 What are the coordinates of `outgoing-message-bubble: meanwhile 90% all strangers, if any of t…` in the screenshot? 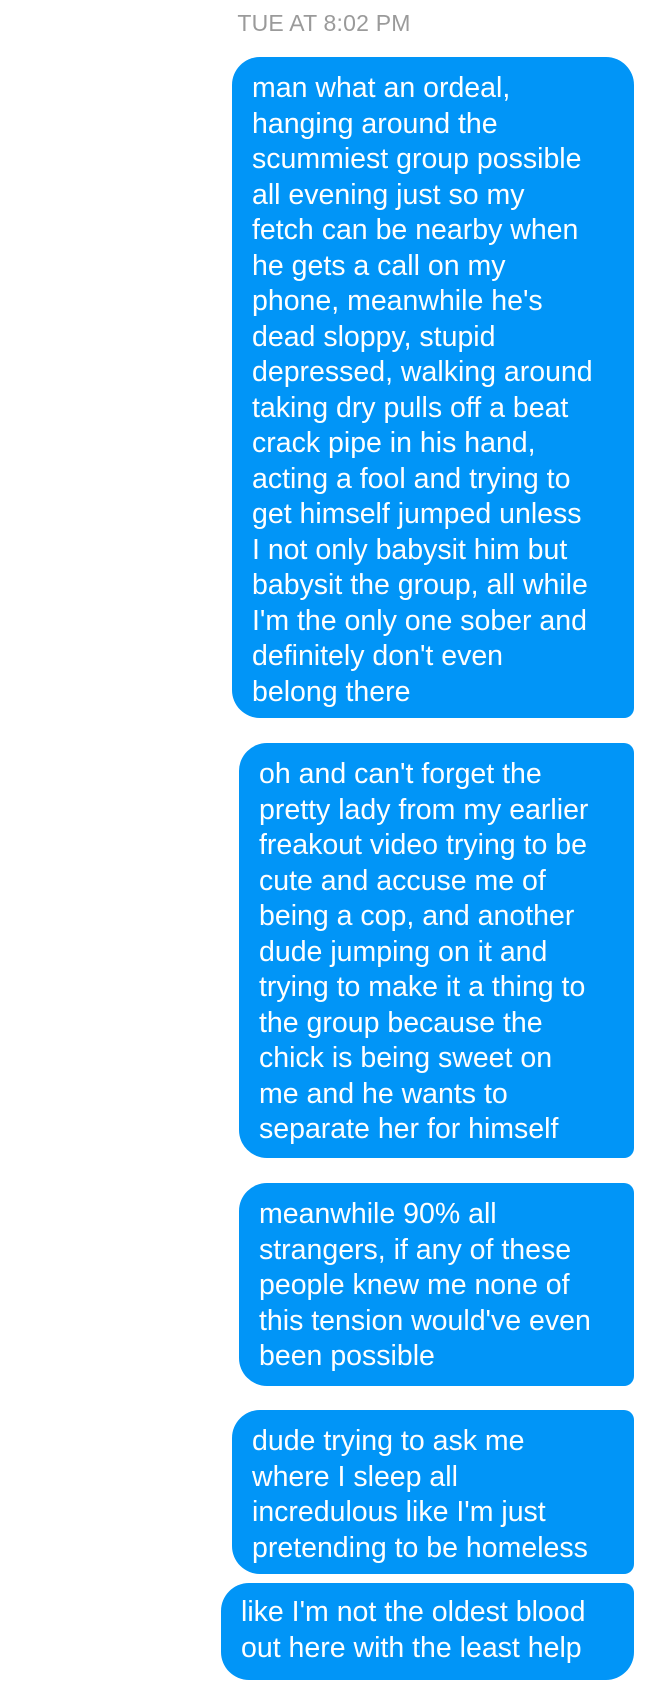 It's located at (436, 1284).